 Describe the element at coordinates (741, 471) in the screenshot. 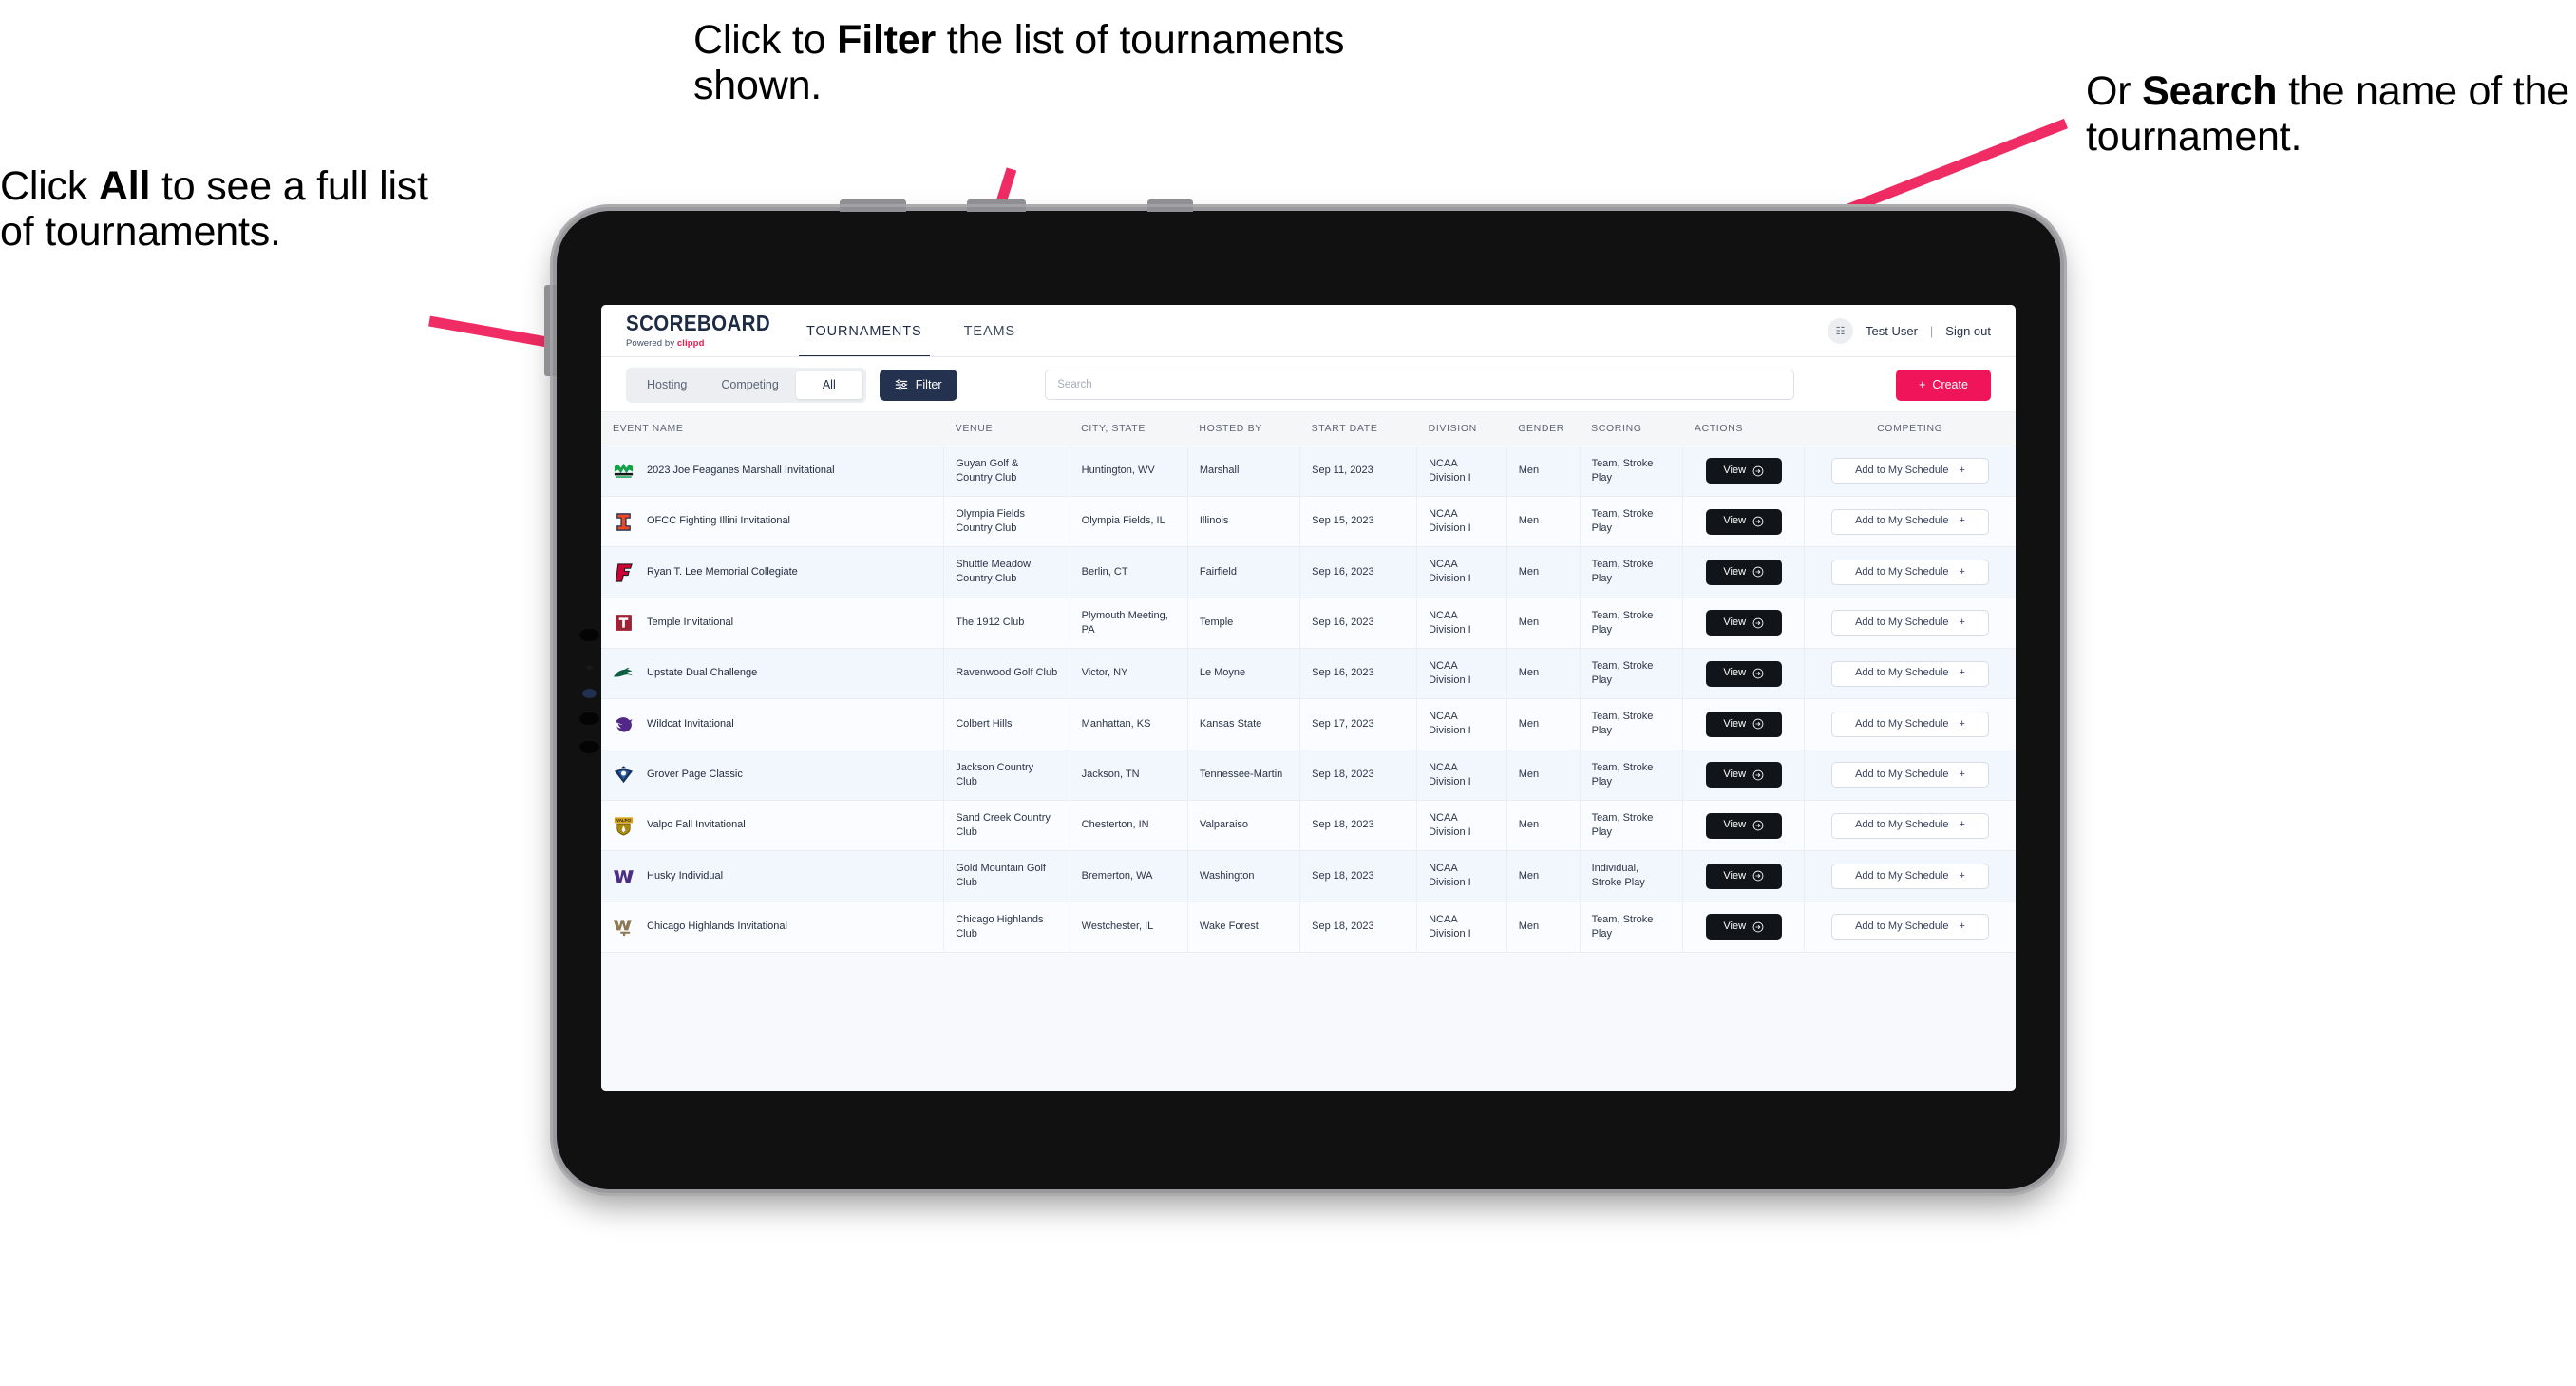

I see `event-name-text: 2023 Joe Feaganes Marshall Invitational` at that location.